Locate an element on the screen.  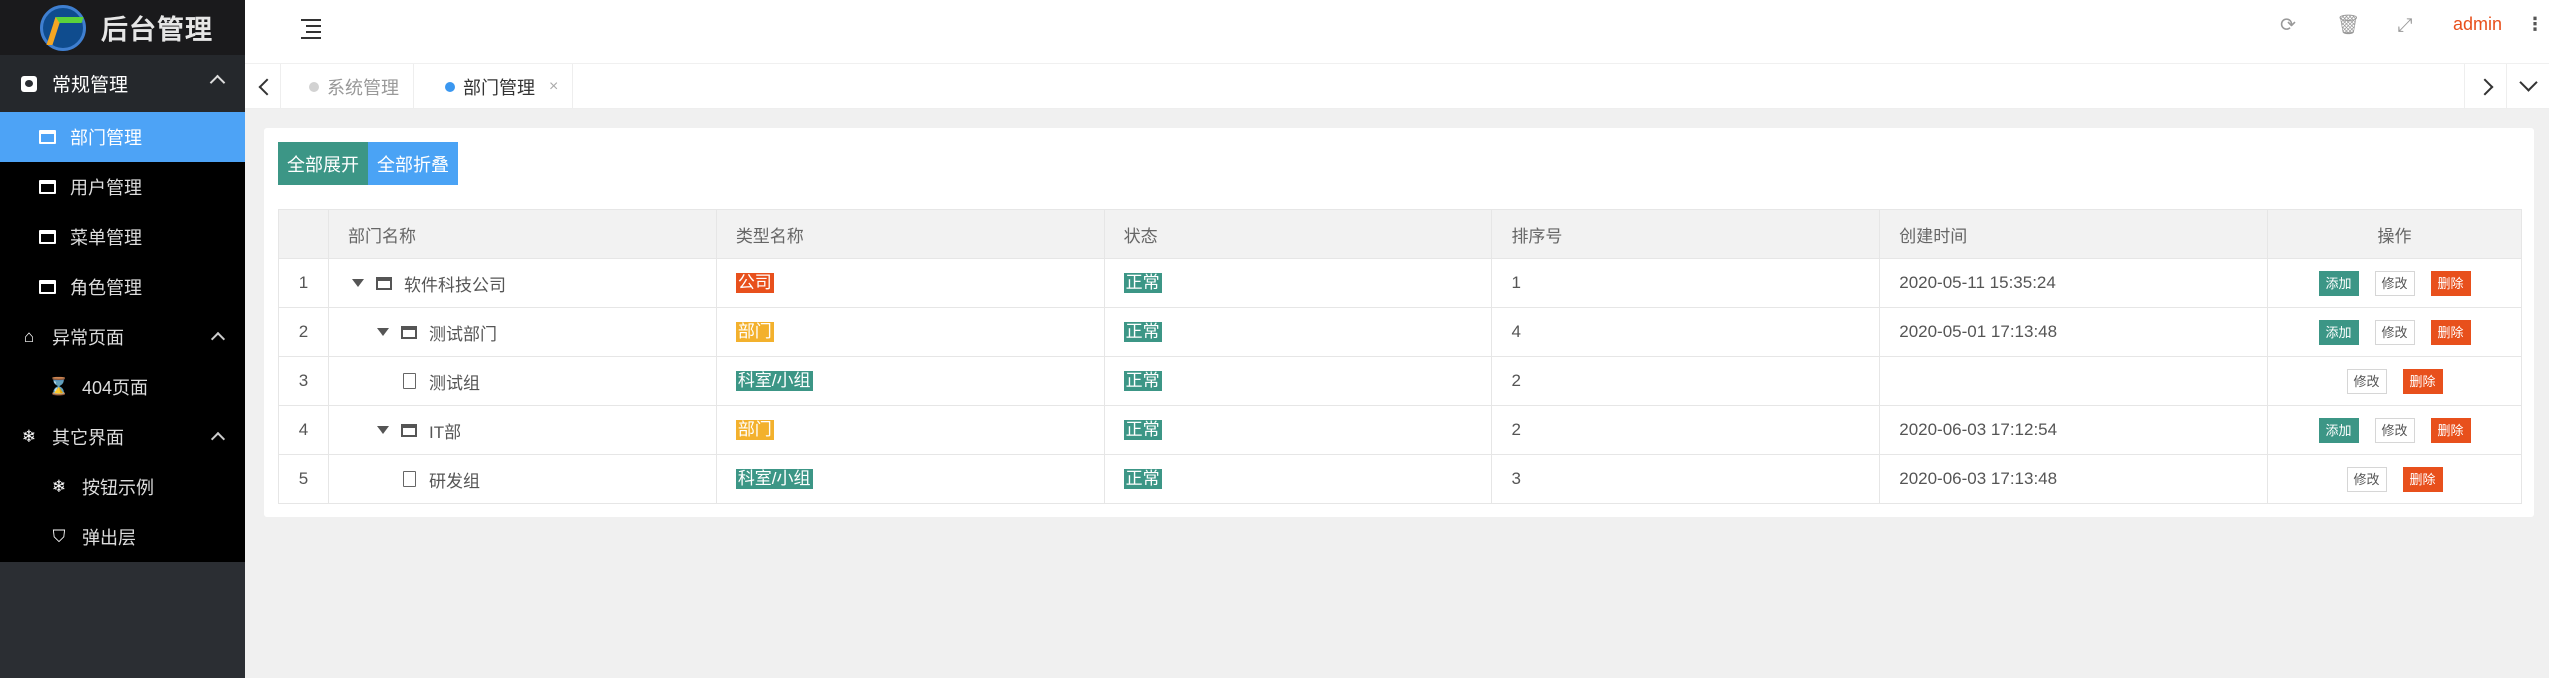
sidebar-item-popup: ⛉ 弹出层 is located at coordinates (122, 537).